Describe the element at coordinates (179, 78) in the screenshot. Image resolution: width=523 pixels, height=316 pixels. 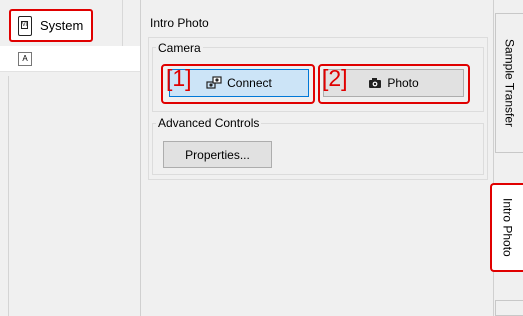
I see `annotation-badge-1: [1]` at that location.